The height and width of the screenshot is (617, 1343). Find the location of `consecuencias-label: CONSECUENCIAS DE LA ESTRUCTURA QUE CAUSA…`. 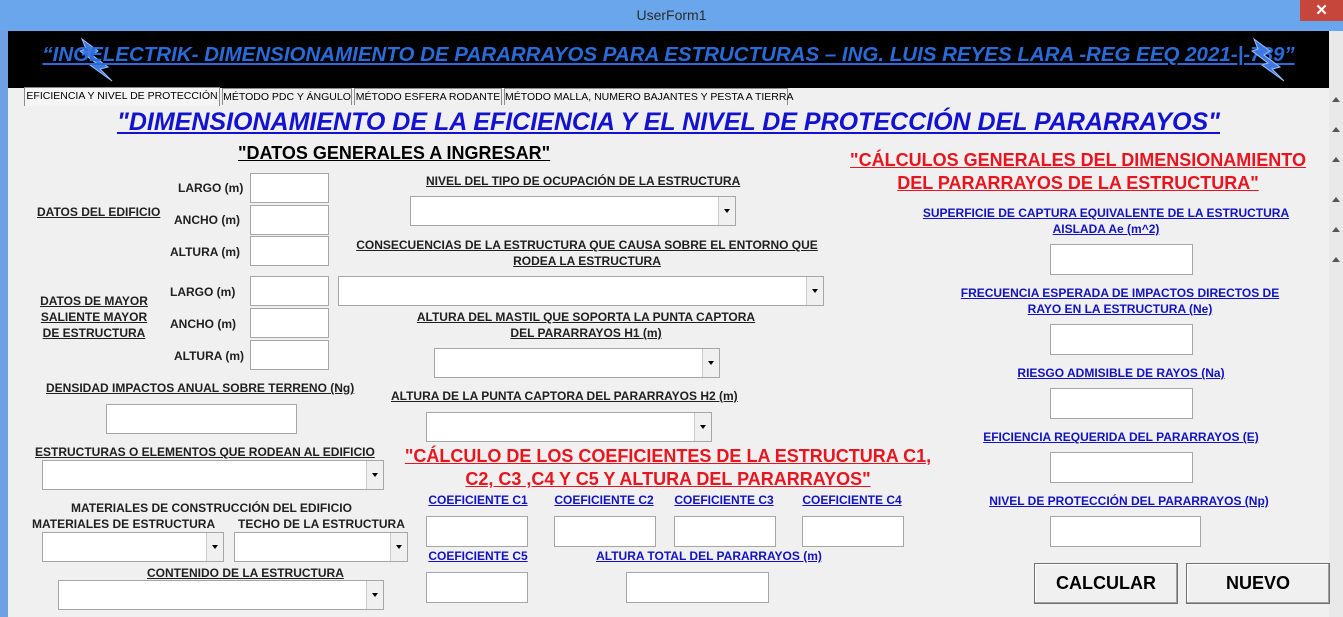

consecuencias-label: CONSECUENCIAS DE LA ESTRUCTURA QUE CAUSA… is located at coordinates (587, 253).